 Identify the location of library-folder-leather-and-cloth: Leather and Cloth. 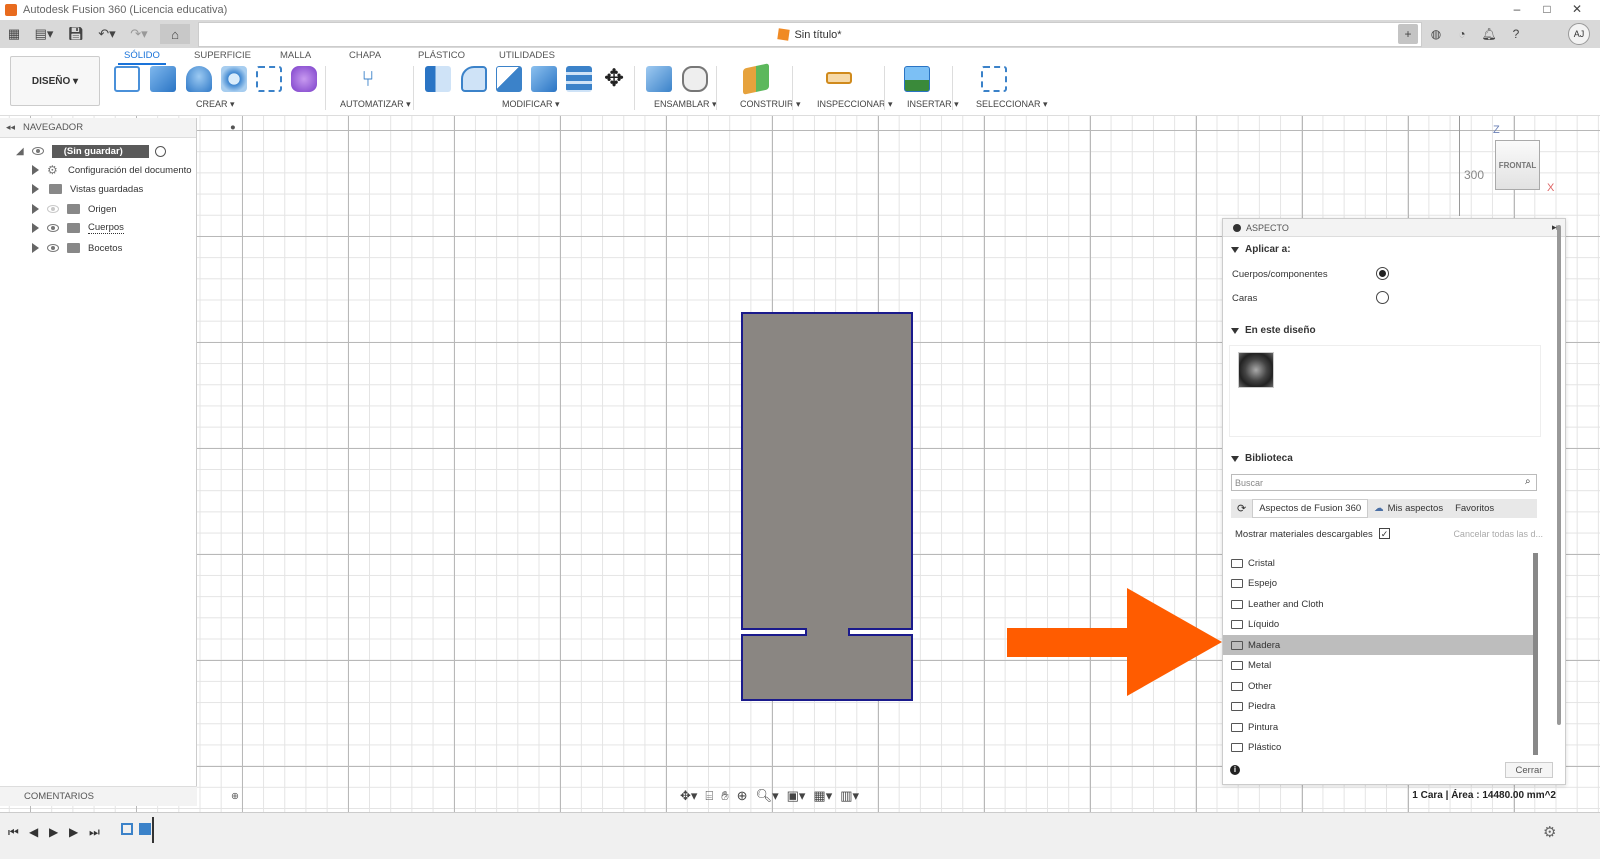
(1378, 604).